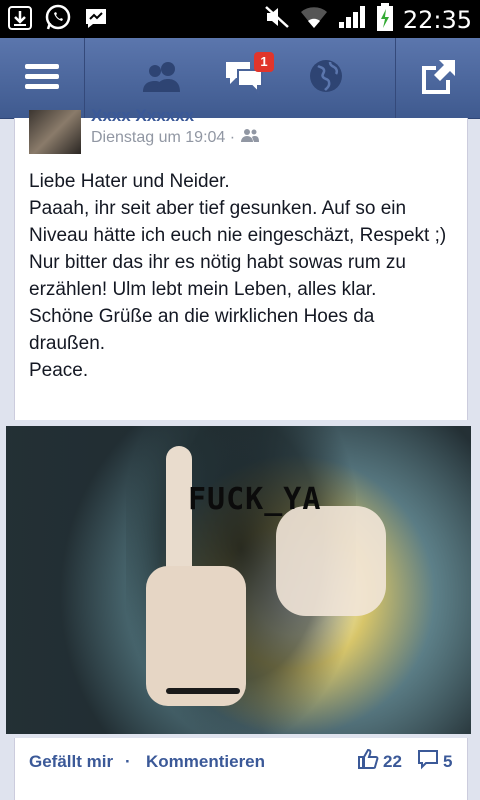 The height and width of the screenshot is (800, 480). Describe the element at coordinates (352, 19) in the screenshot. I see `signal-icon` at that location.